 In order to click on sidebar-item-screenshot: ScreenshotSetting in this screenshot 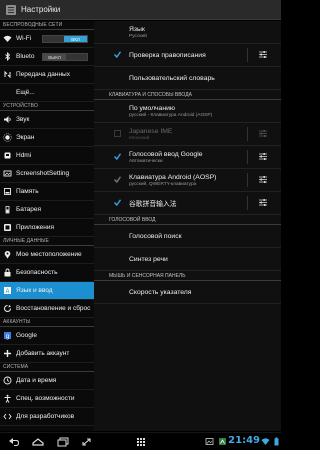, I will do `click(47, 174)`.